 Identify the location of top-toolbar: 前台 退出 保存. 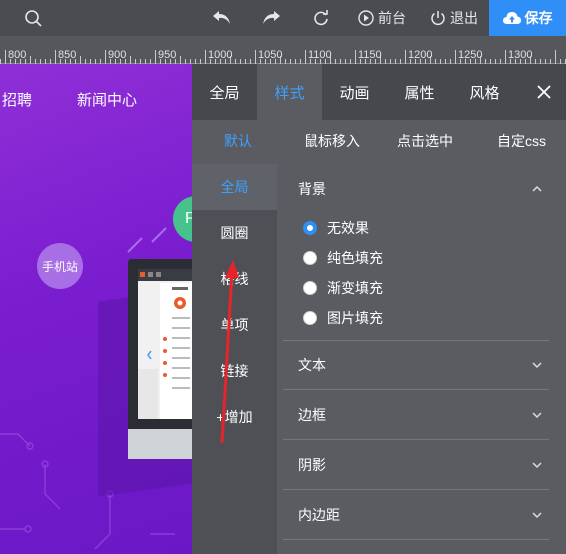
(283, 18).